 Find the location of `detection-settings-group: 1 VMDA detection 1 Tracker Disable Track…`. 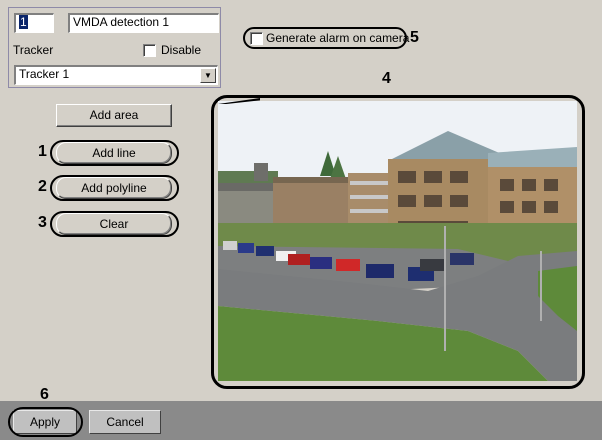

detection-settings-group: 1 VMDA detection 1 Tracker Disable Track… is located at coordinates (114, 47).